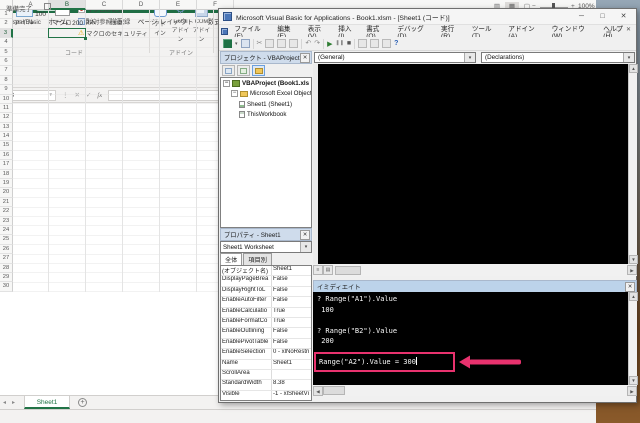 Image resolution: width=640 pixels, height=423 pixels. Describe the element at coordinates (6, 165) in the screenshot. I see `row-header-17: 17` at that location.